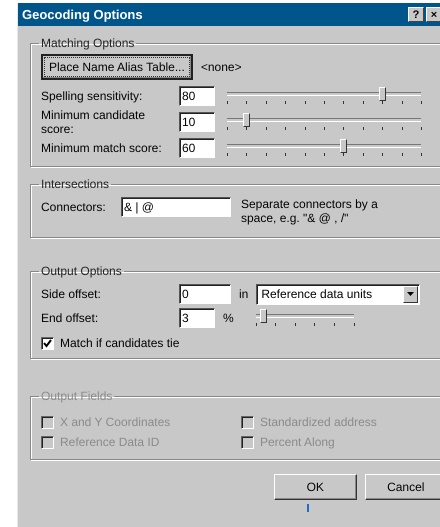 This screenshot has width=440, height=527. What do you see at coordinates (243, 294) in the screenshot?
I see `unit-label: in` at bounding box center [243, 294].